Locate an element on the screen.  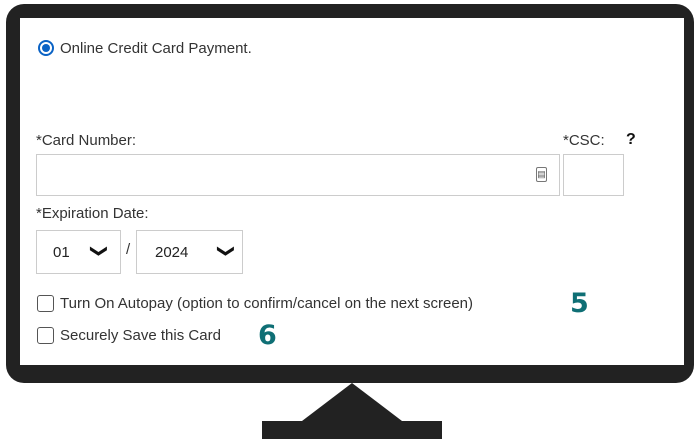
step-6-marker: 6 is located at coordinates (267, 335).